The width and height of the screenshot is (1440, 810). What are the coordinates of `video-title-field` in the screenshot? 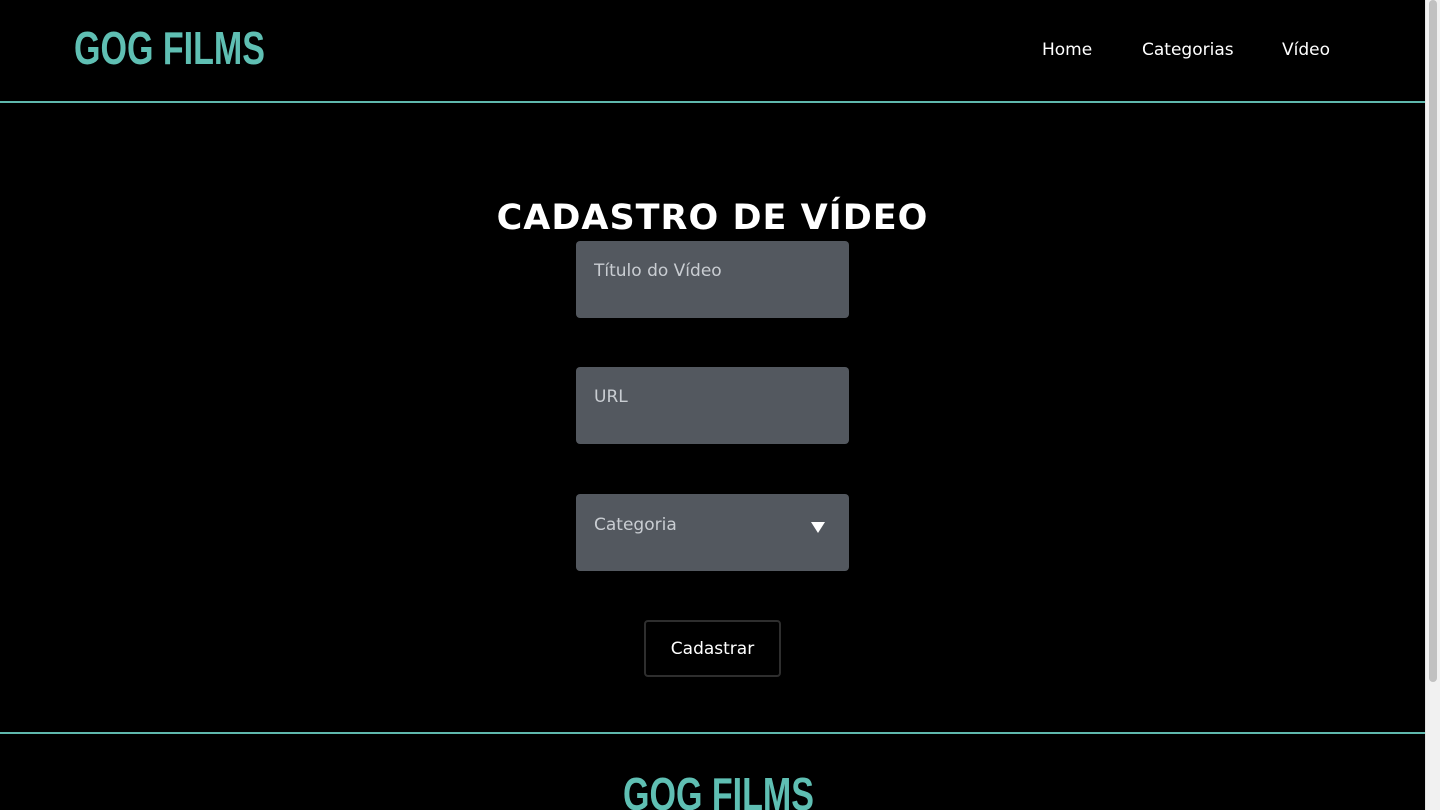 It's located at (712, 279).